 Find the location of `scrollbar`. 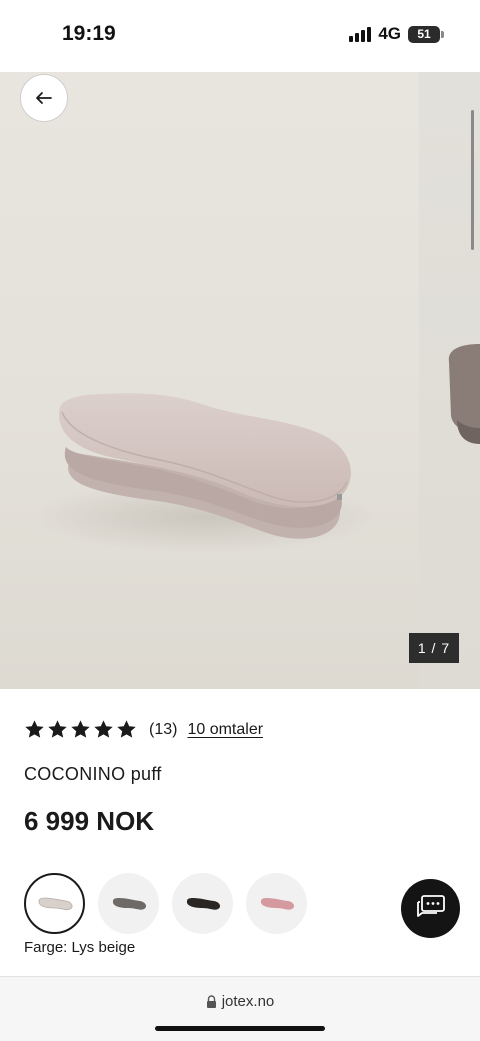

scrollbar is located at coordinates (472, 180).